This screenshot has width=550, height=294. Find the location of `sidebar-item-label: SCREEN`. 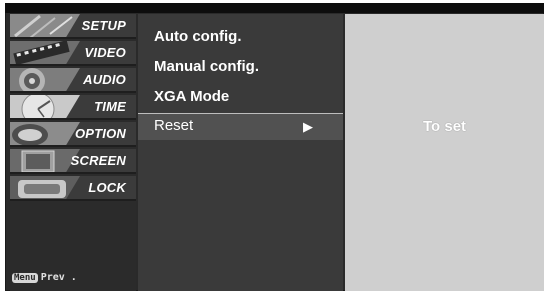

sidebar-item-label: SCREEN is located at coordinates (98, 160).